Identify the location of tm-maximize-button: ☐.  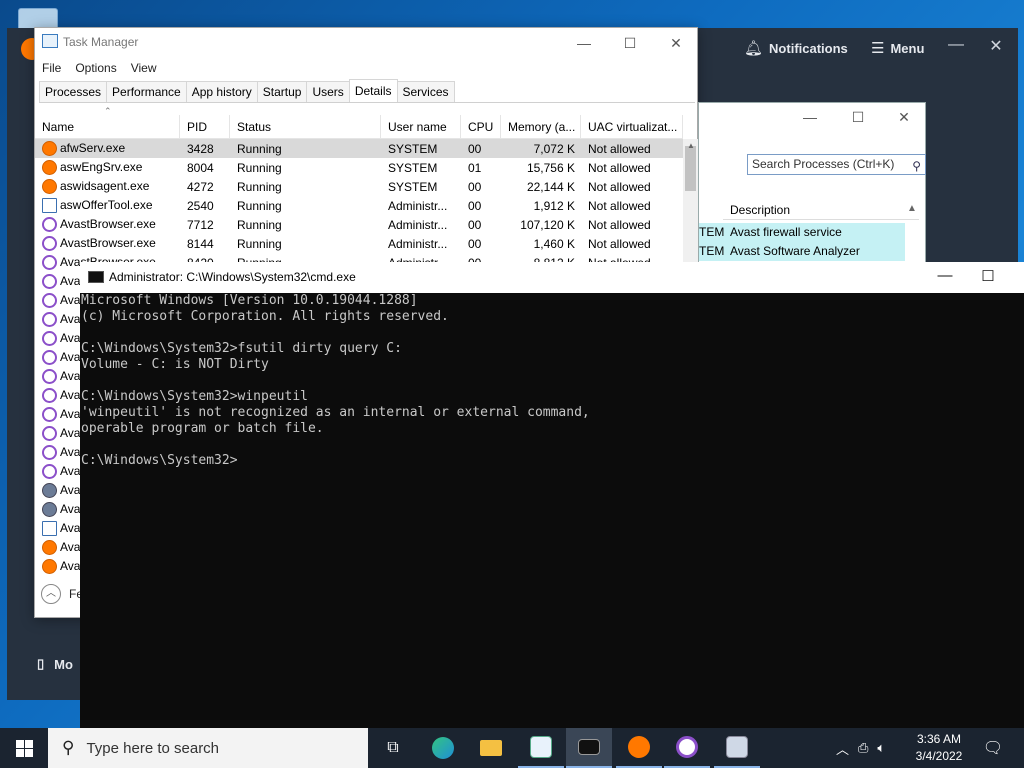
(630, 43).